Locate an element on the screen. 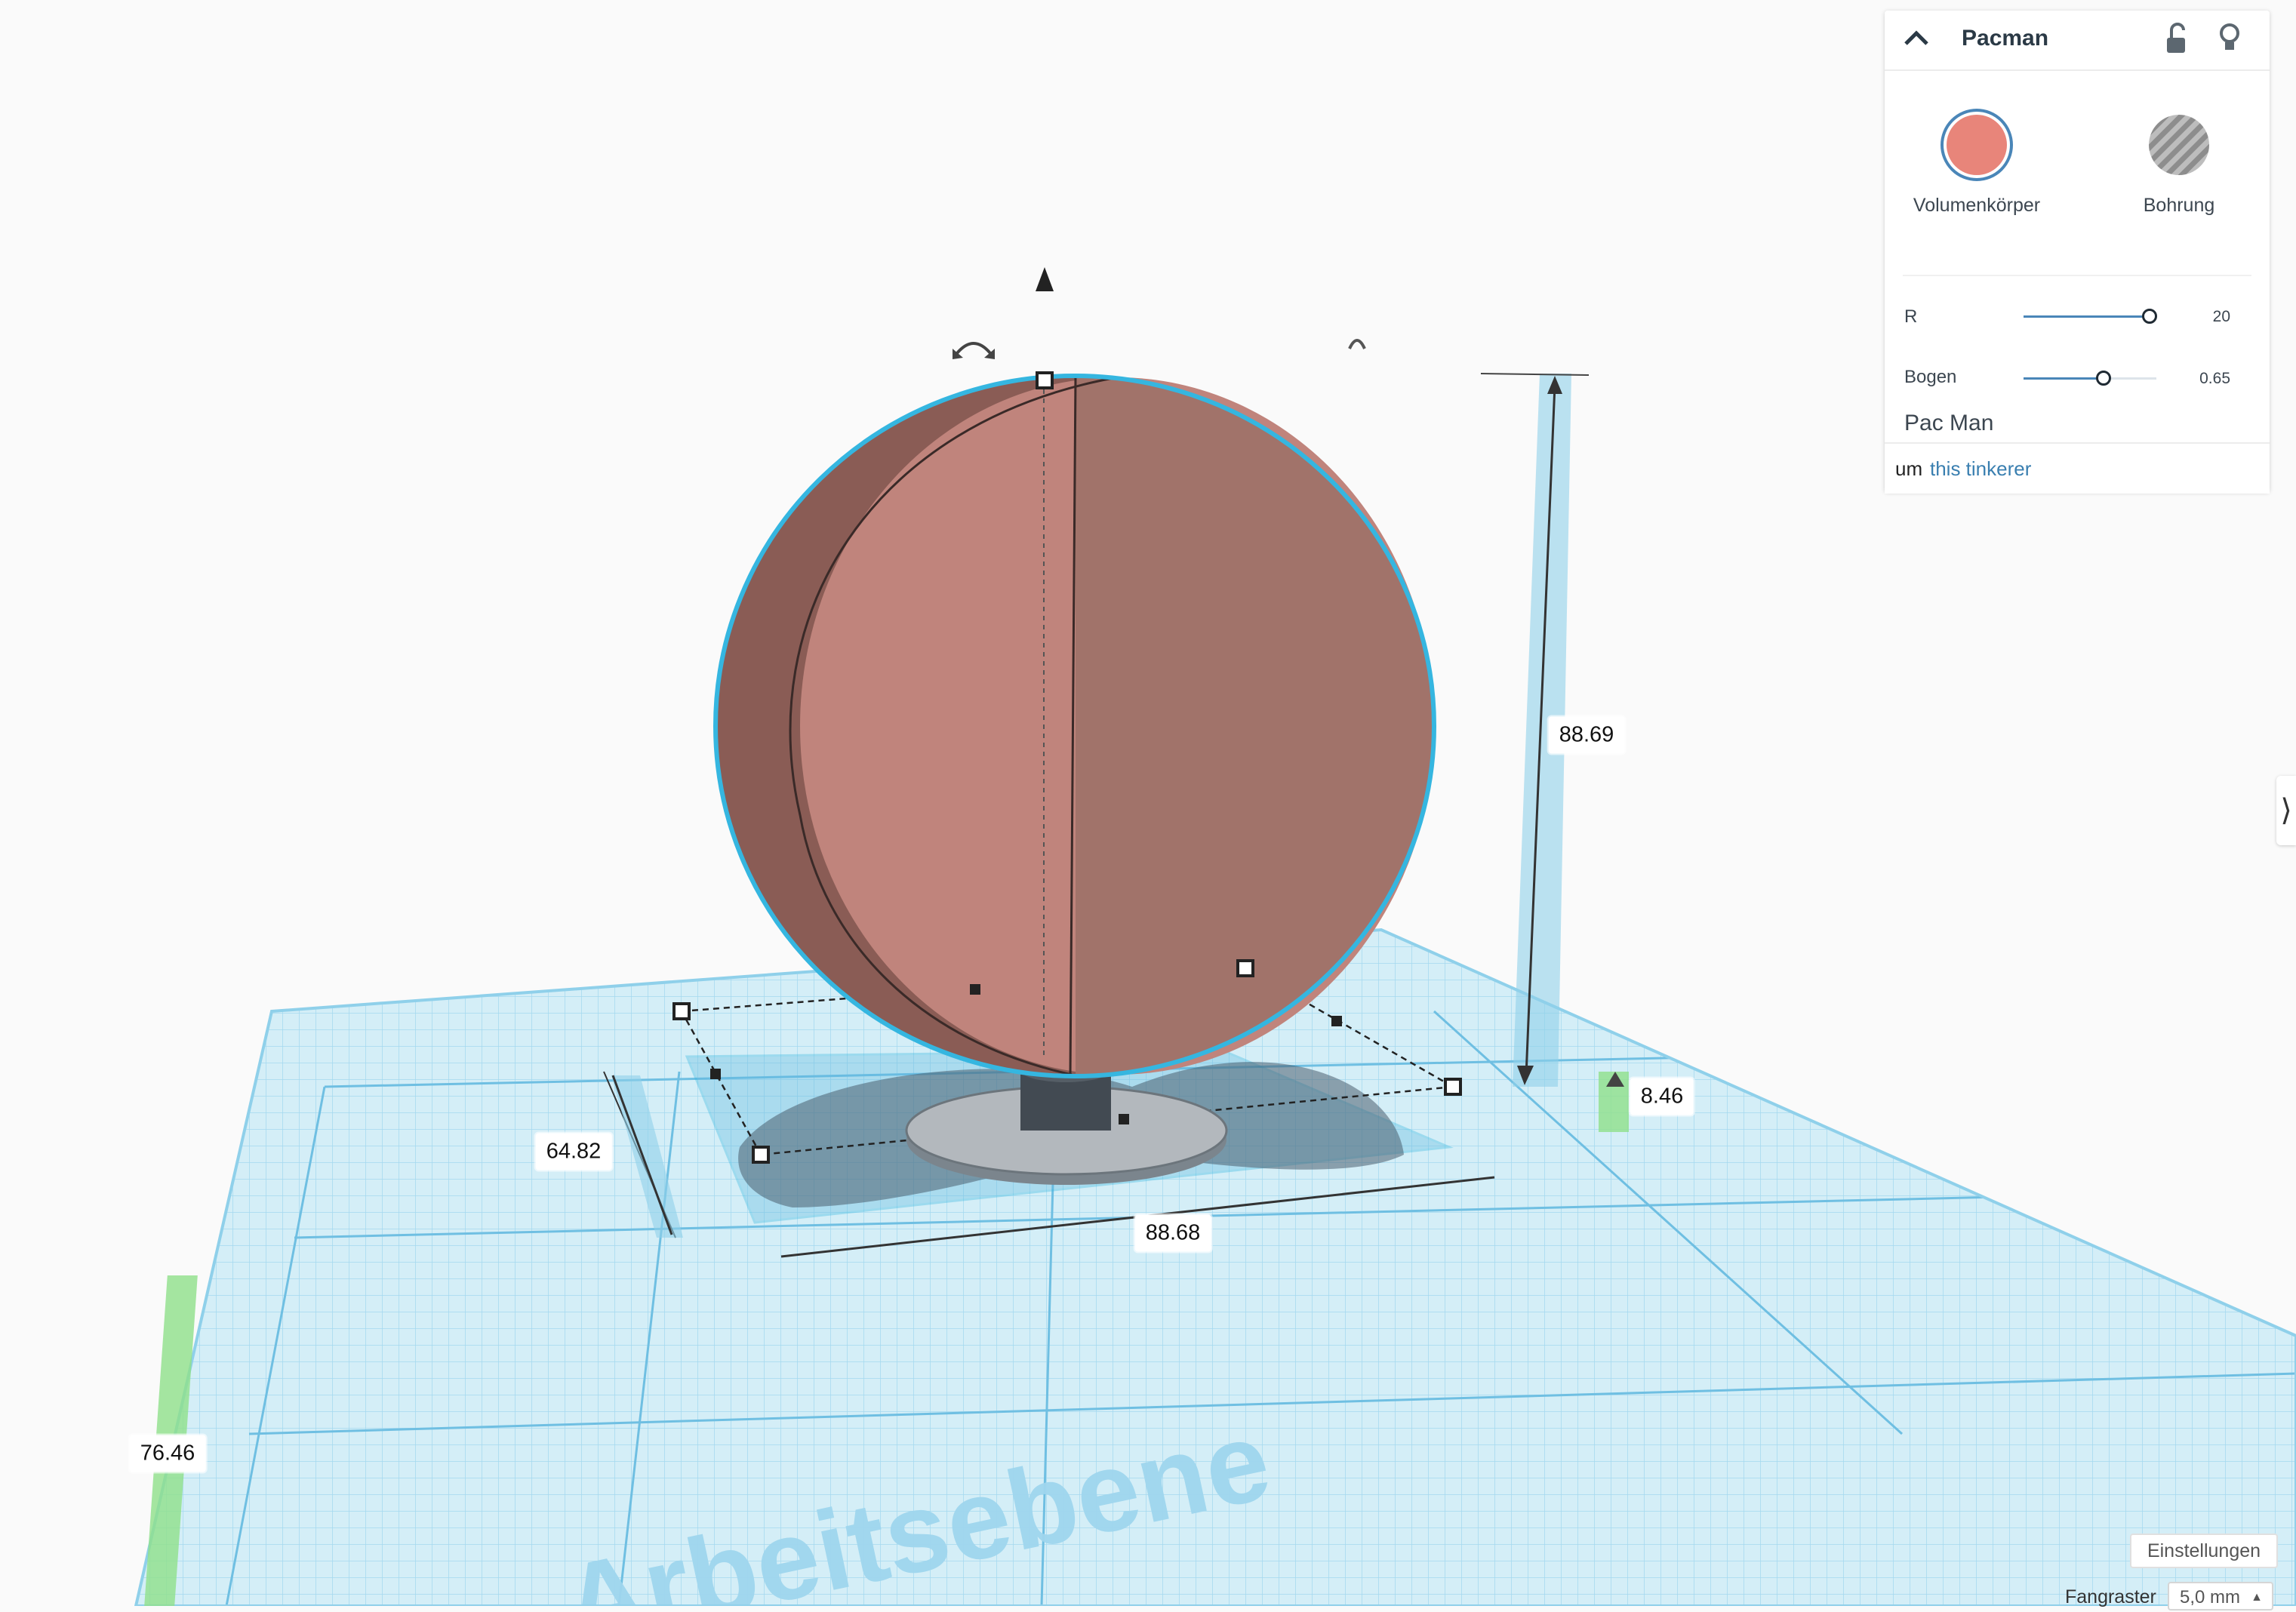  snap-grid-label: Fangraster is located at coordinates (2110, 1596).